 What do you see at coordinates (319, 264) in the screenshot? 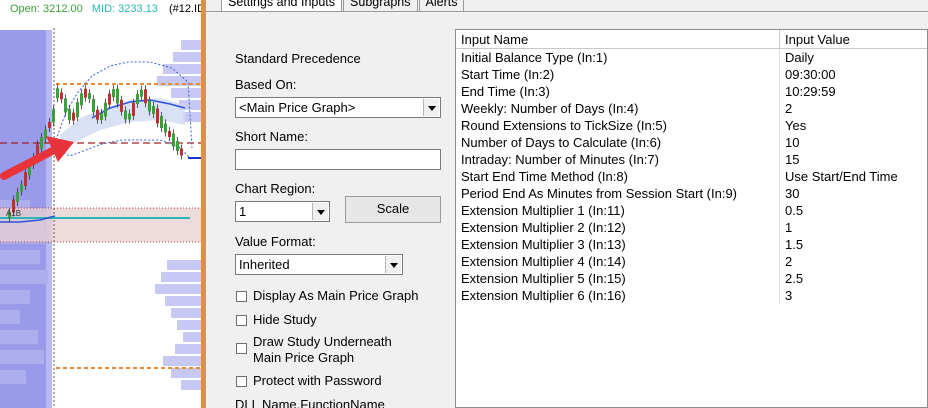
I see `value-format-select: Inherited` at bounding box center [319, 264].